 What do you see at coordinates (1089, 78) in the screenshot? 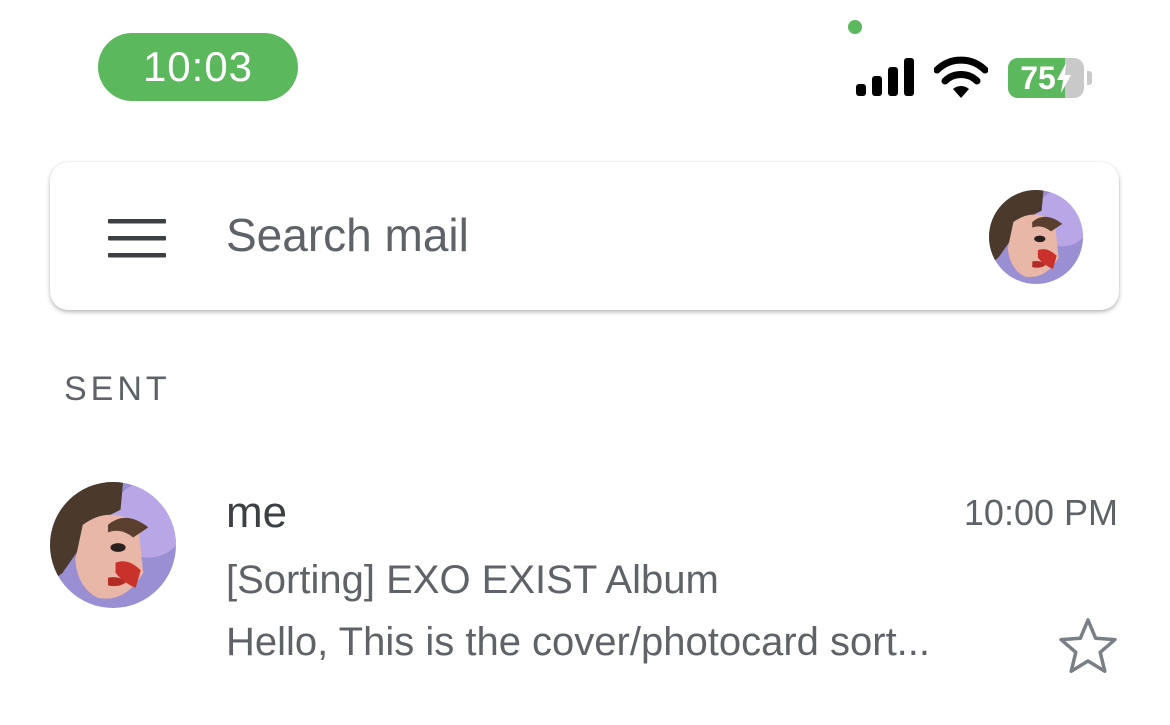
I see `battery-cap` at bounding box center [1089, 78].